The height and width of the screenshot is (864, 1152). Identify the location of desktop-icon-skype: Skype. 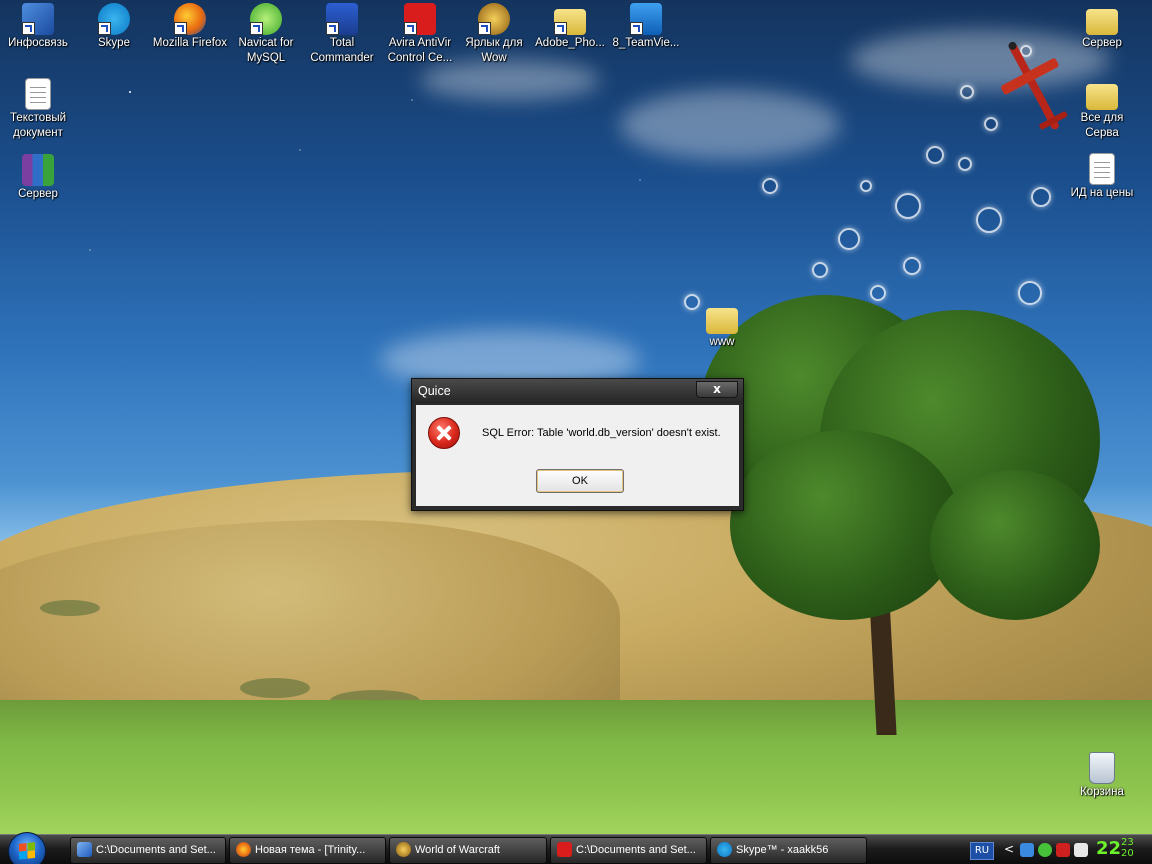
(114, 27).